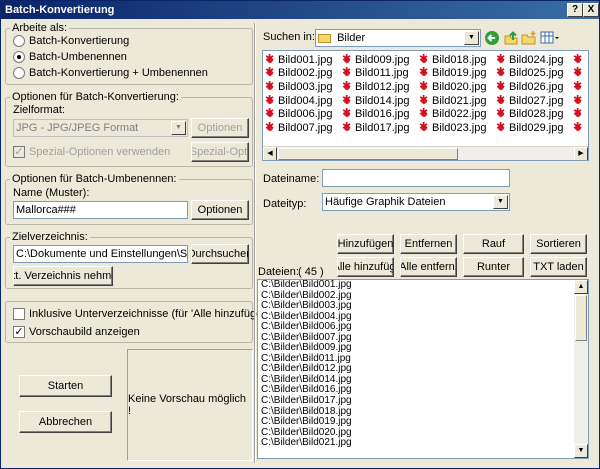 The width and height of the screenshot is (600, 469). I want to click on files-label: Dateien:, so click(278, 272).